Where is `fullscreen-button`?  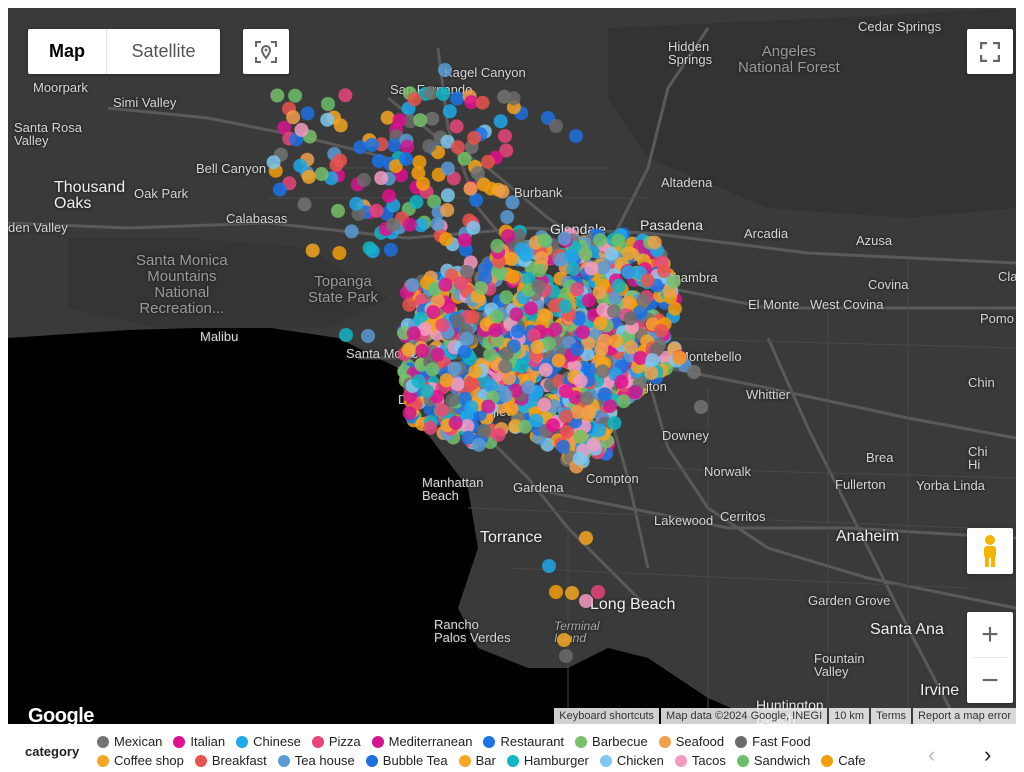
fullscreen-button is located at coordinates (990, 51).